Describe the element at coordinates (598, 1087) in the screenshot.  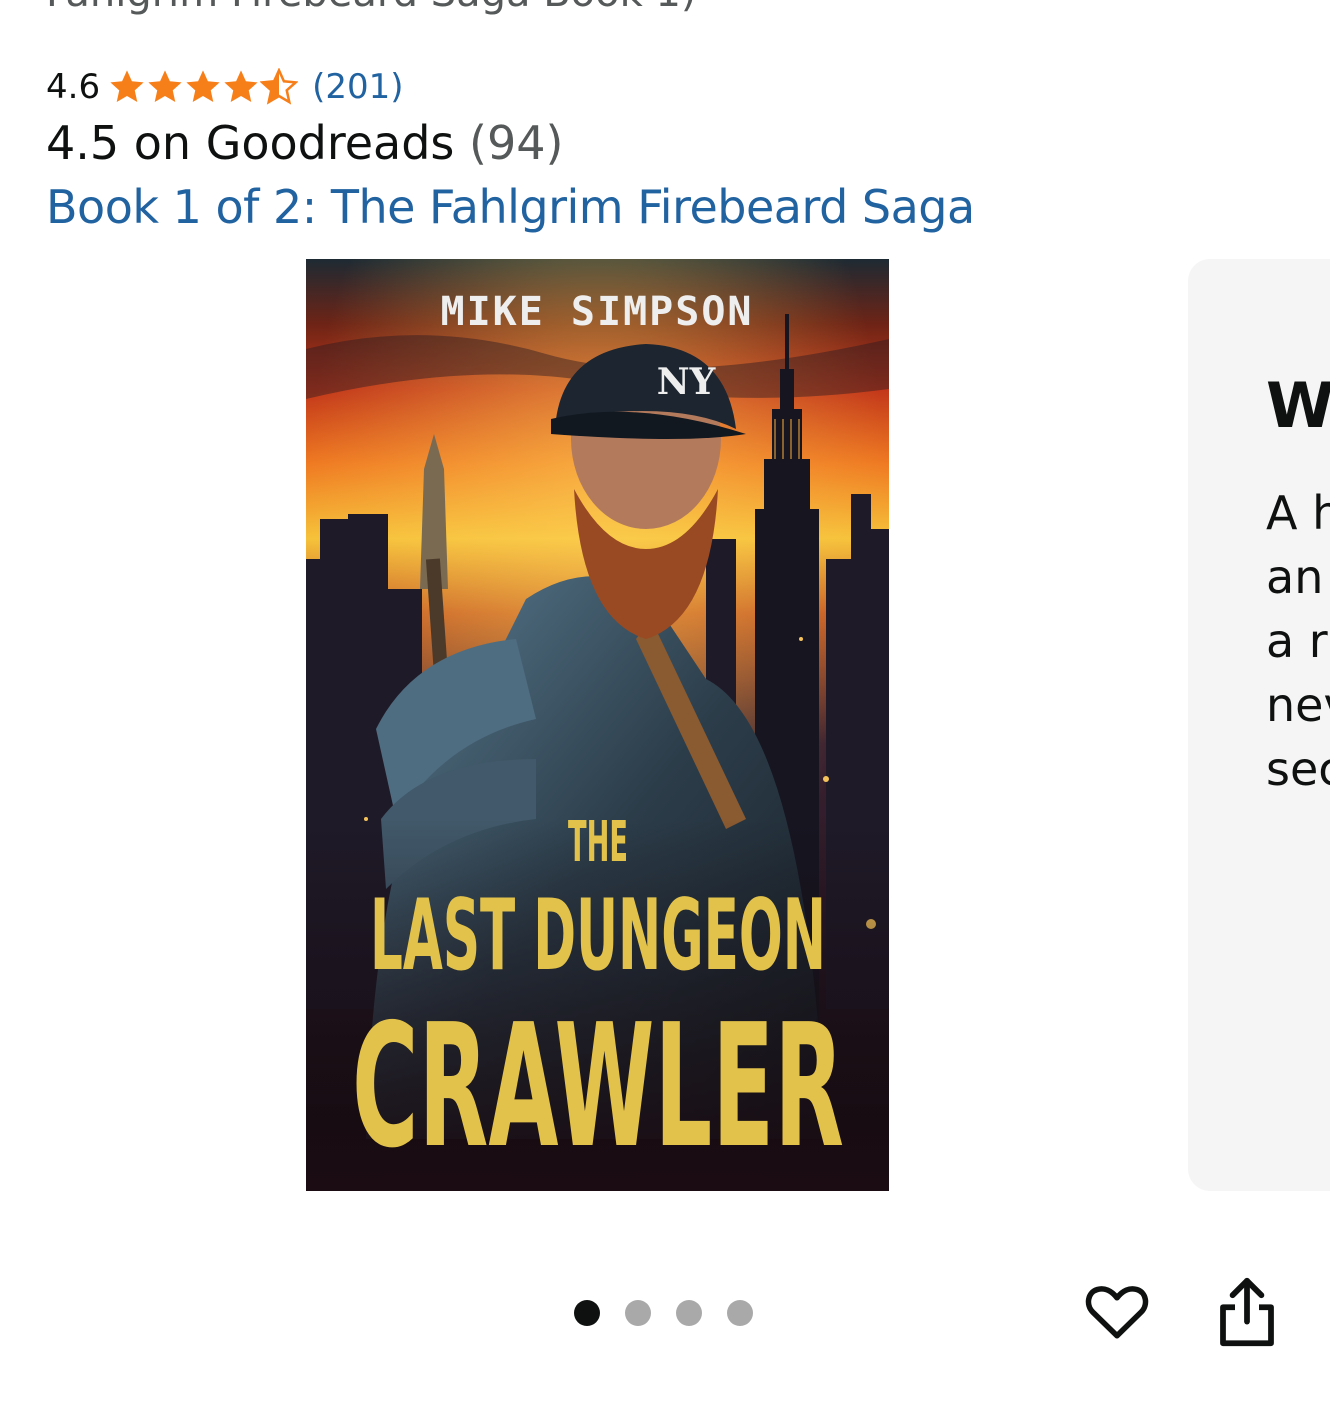
I see `cover-title-line3: CRAWLER` at that location.